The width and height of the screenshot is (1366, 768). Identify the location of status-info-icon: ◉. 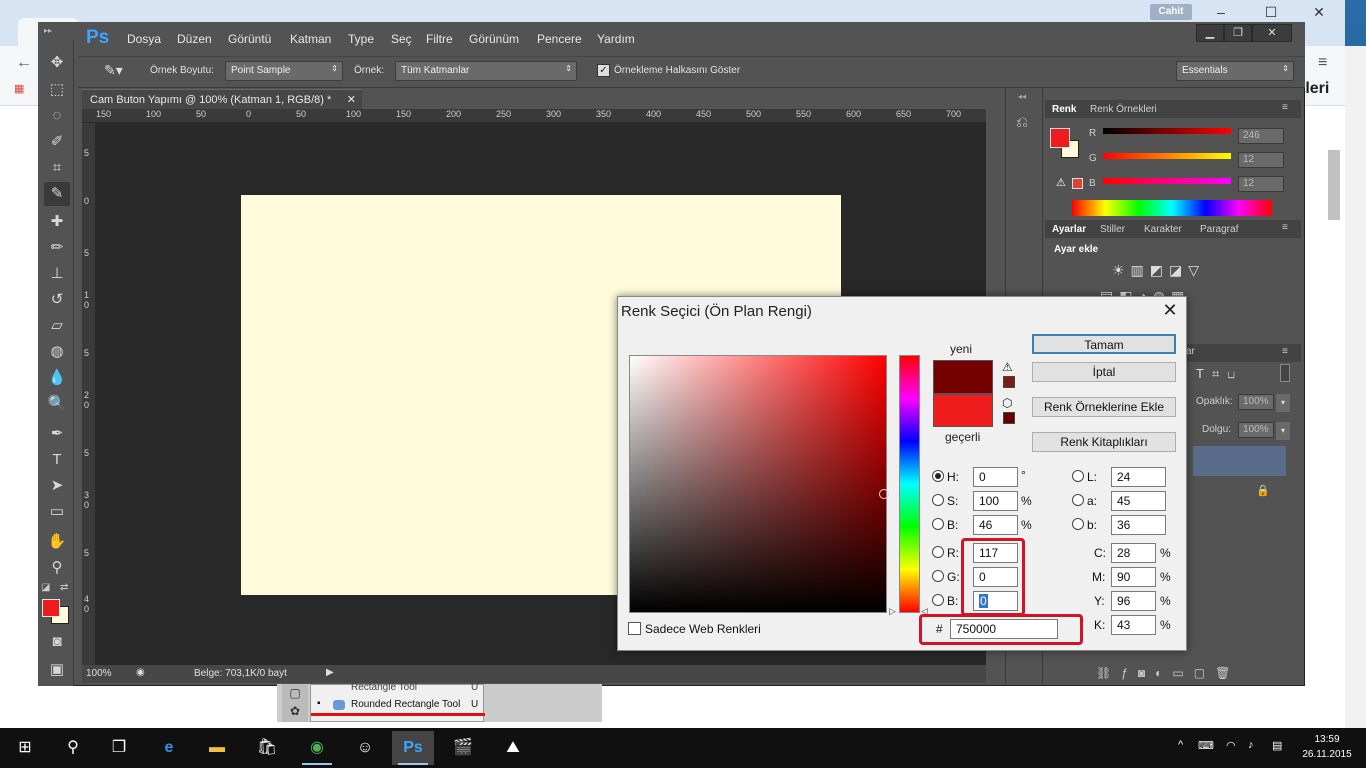
(140, 672).